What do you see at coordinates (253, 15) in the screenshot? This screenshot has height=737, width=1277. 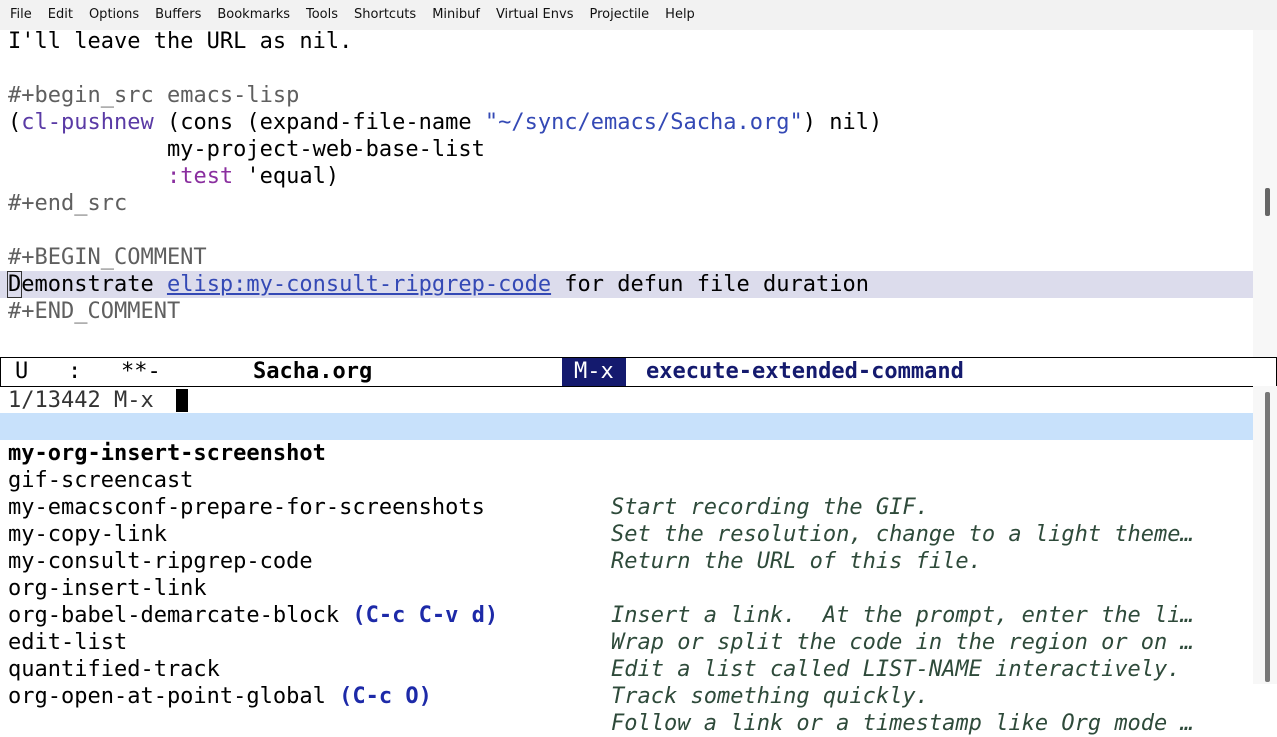 I see `menu-bookmarks: Bookmarks` at bounding box center [253, 15].